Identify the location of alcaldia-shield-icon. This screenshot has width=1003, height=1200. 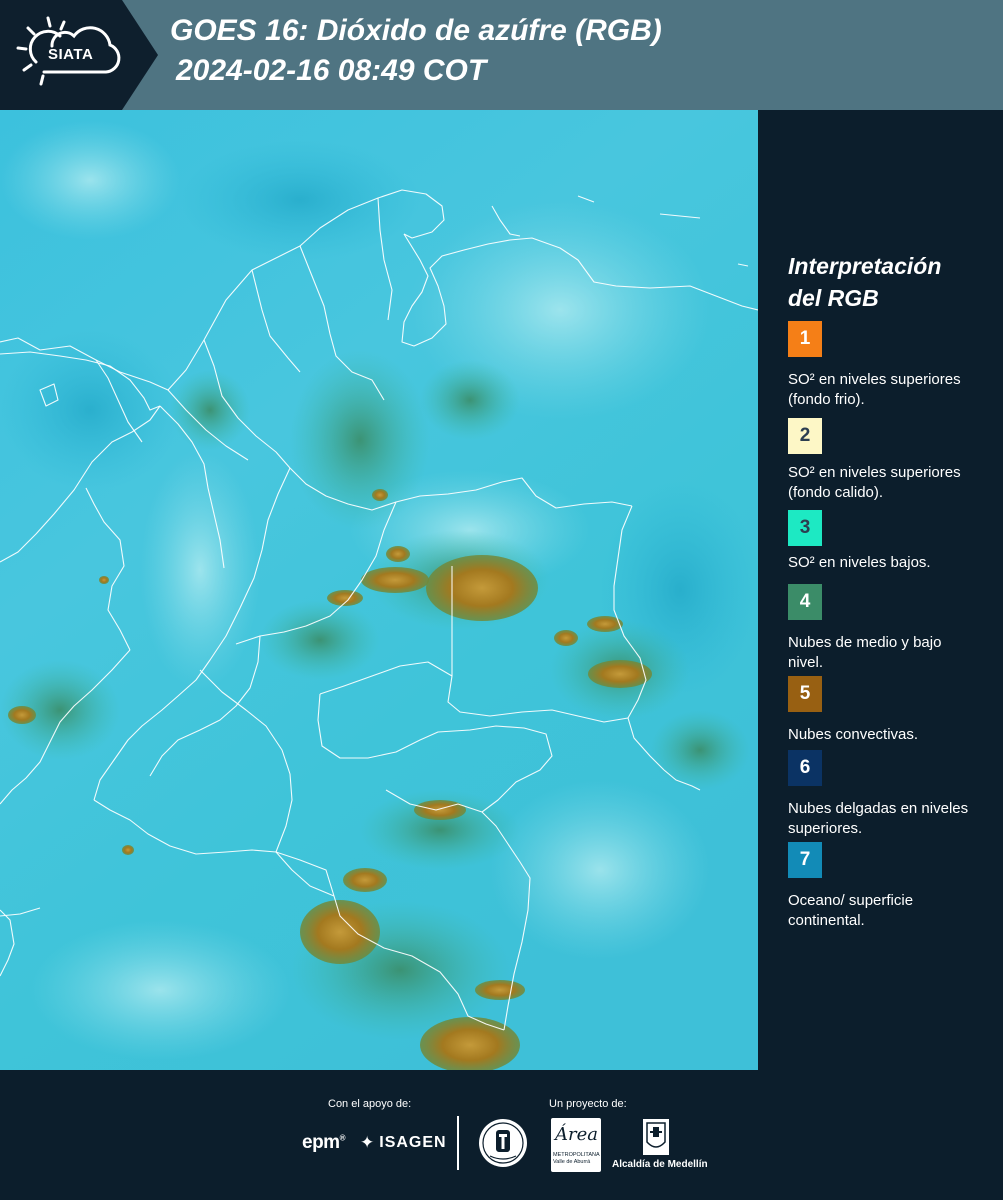
(656, 1137).